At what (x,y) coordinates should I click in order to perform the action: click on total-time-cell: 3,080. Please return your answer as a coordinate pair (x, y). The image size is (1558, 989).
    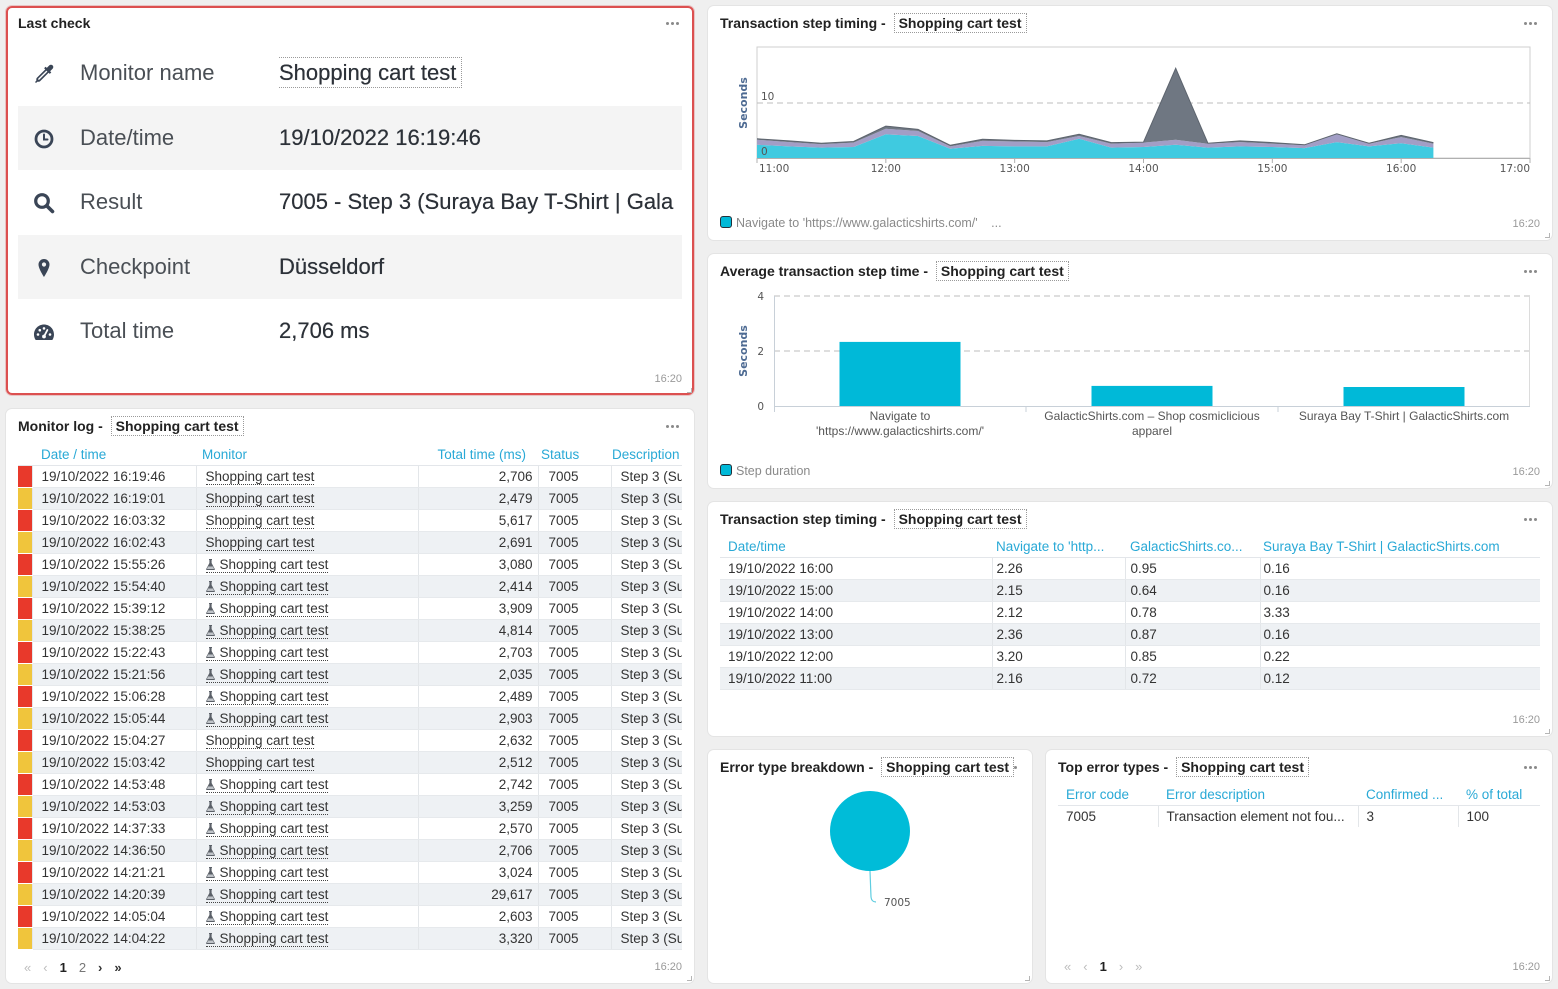
    Looking at the image, I should click on (477, 564).